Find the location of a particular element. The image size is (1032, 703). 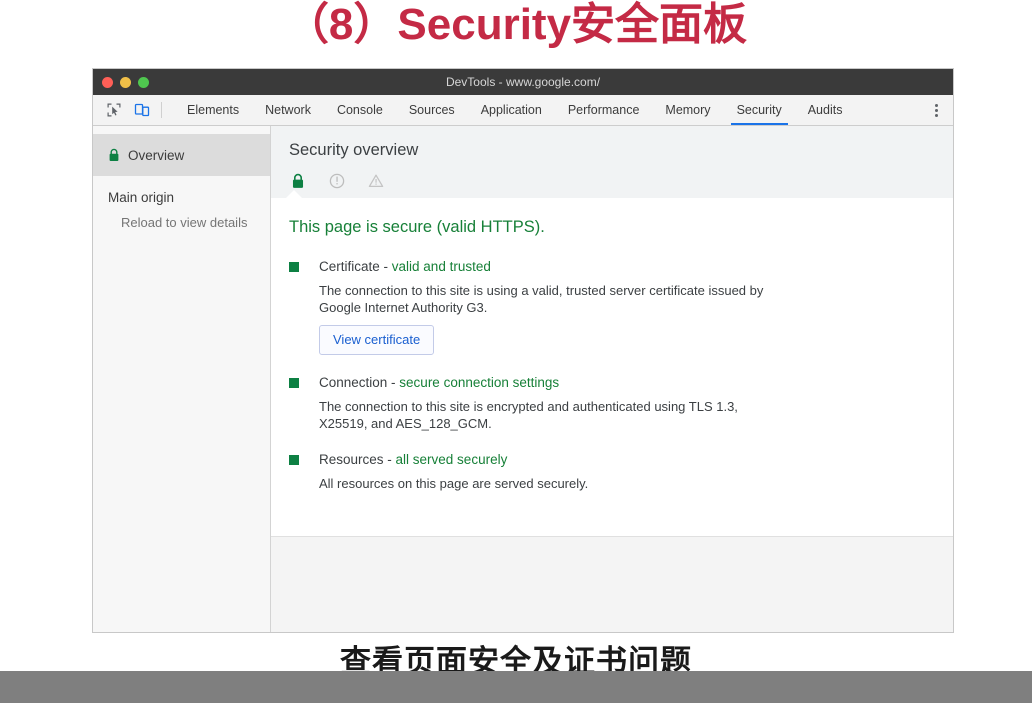

security-content-footer is located at coordinates (612, 584).